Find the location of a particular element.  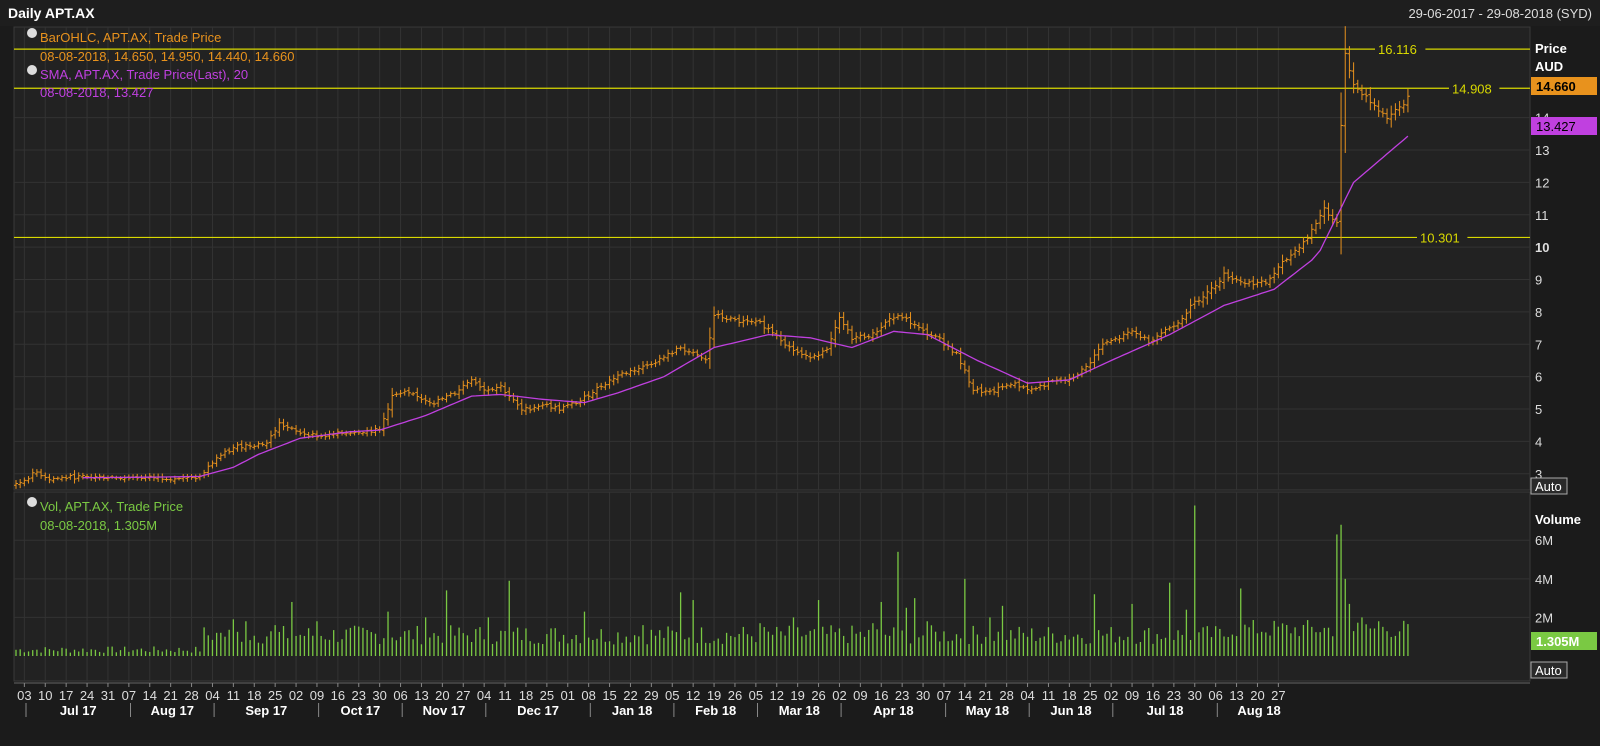

hline-value-label: 14.908 is located at coordinates (1472, 88).